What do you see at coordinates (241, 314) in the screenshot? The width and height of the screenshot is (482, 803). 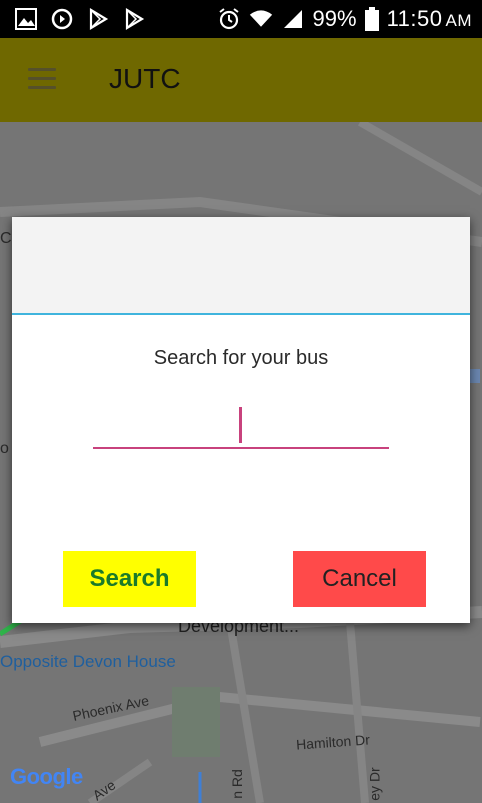 I see `dialog-divider` at bounding box center [241, 314].